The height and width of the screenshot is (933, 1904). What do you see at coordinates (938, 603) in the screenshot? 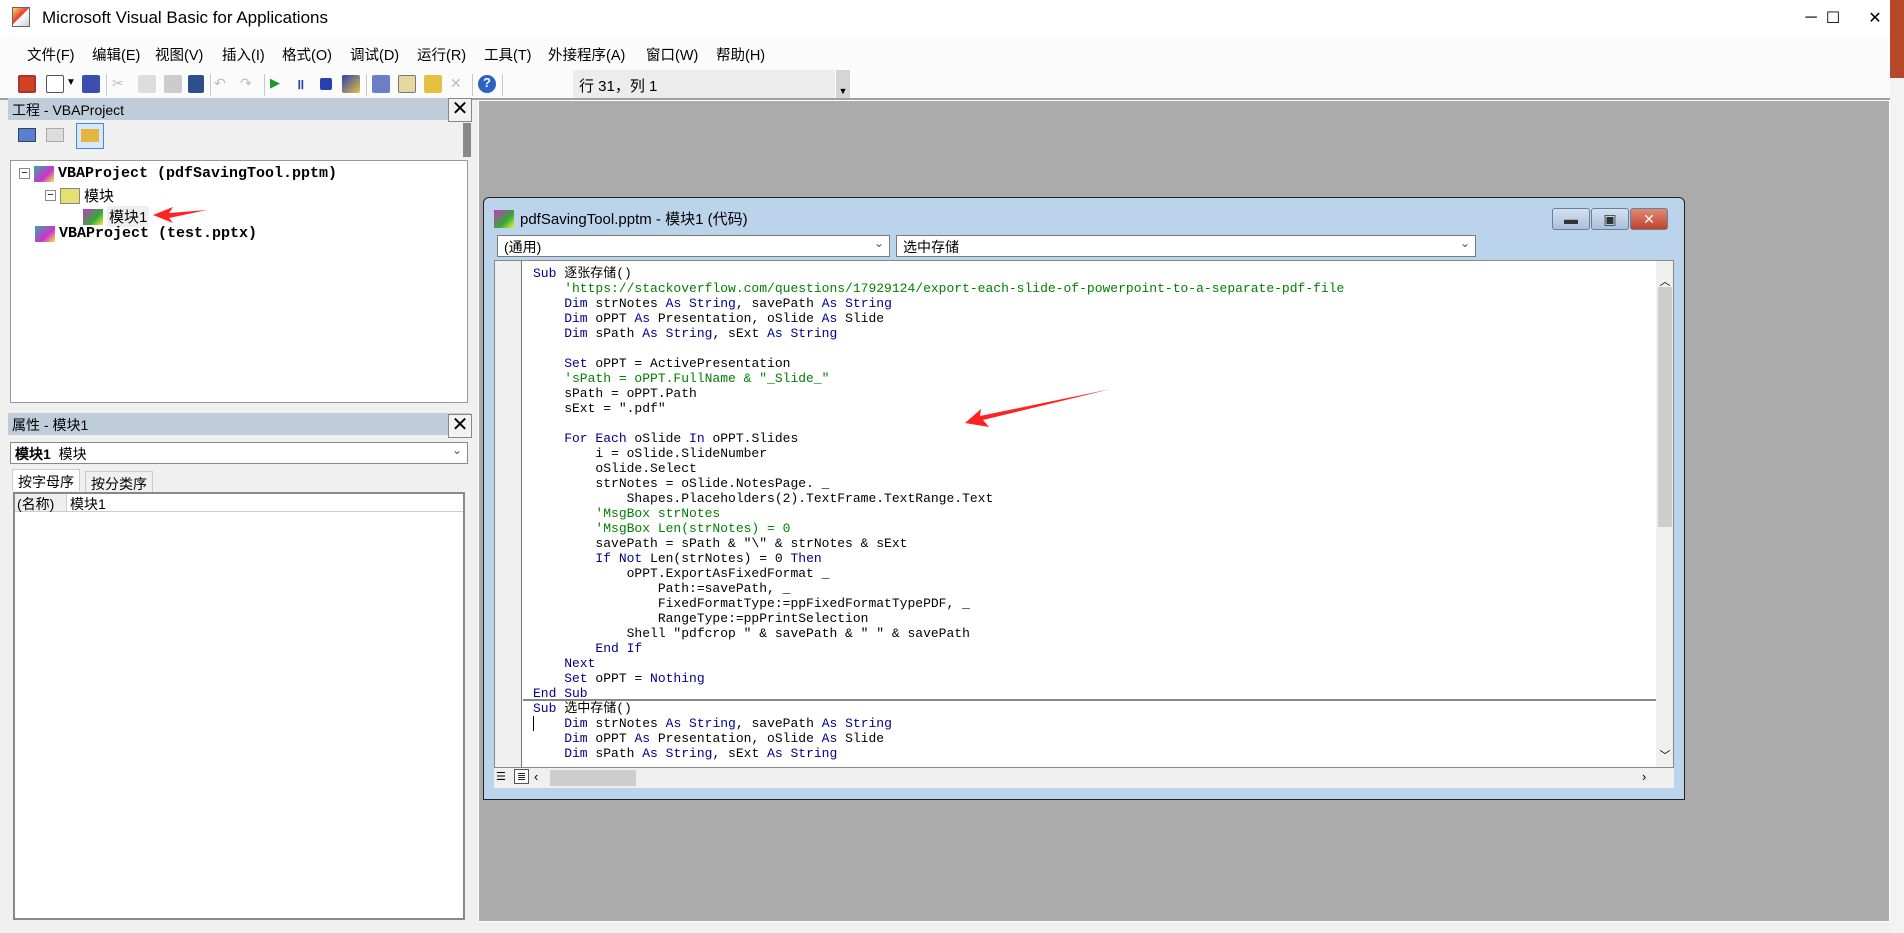
I see `code-line: FixedFormatType:=ppFixedFormatTypePDF, _` at bounding box center [938, 603].